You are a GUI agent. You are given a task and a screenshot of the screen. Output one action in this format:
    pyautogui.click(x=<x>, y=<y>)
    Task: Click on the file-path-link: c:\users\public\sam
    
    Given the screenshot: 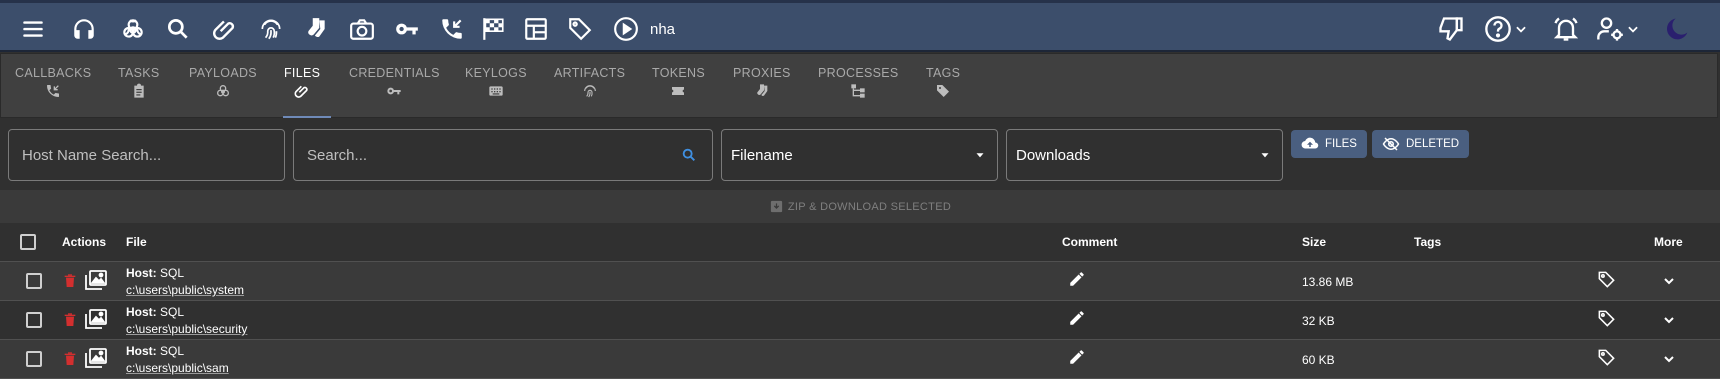 What is the action you would take?
    pyautogui.click(x=177, y=368)
    